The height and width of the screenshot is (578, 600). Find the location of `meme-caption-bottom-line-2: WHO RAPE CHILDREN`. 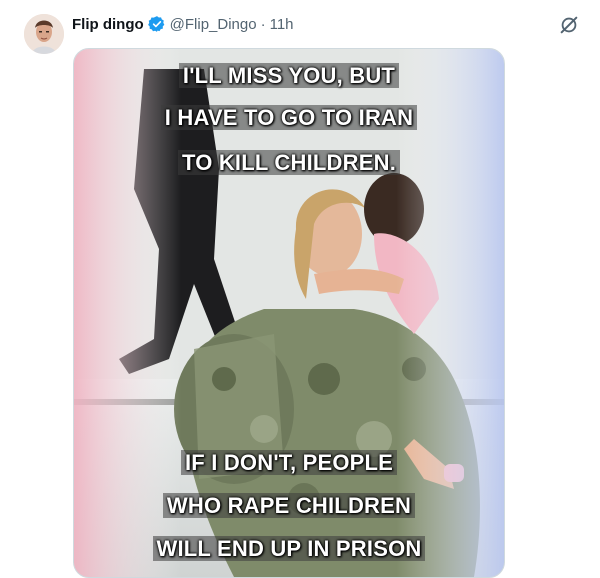

meme-caption-bottom-line-2: WHO RAPE CHILDREN is located at coordinates (289, 505).